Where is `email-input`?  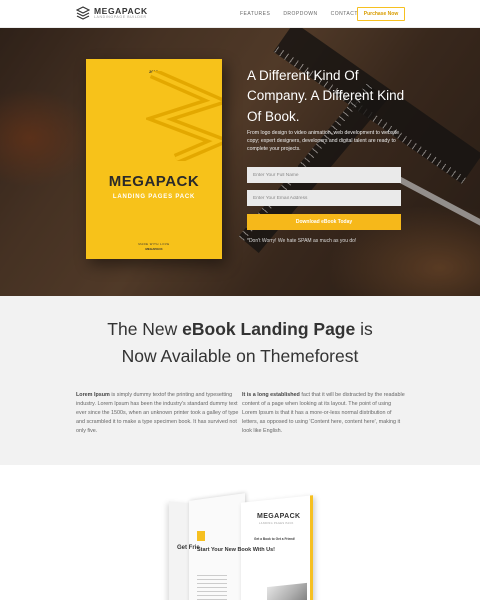 email-input is located at coordinates (324, 198).